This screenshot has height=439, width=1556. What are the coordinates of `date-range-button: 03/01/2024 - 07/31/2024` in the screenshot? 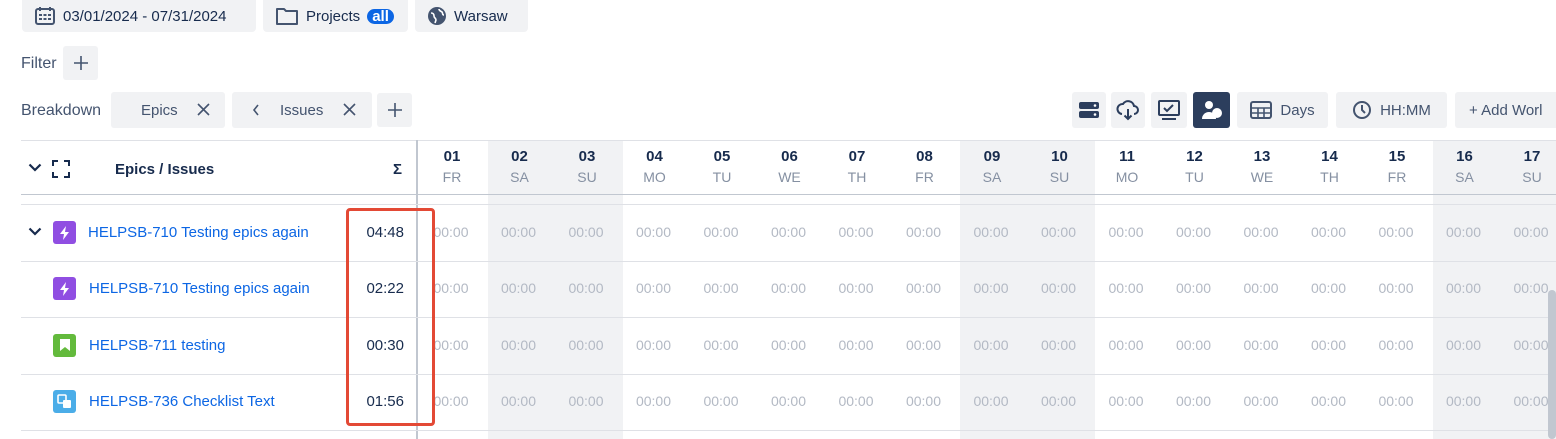 It's located at (139, 16).